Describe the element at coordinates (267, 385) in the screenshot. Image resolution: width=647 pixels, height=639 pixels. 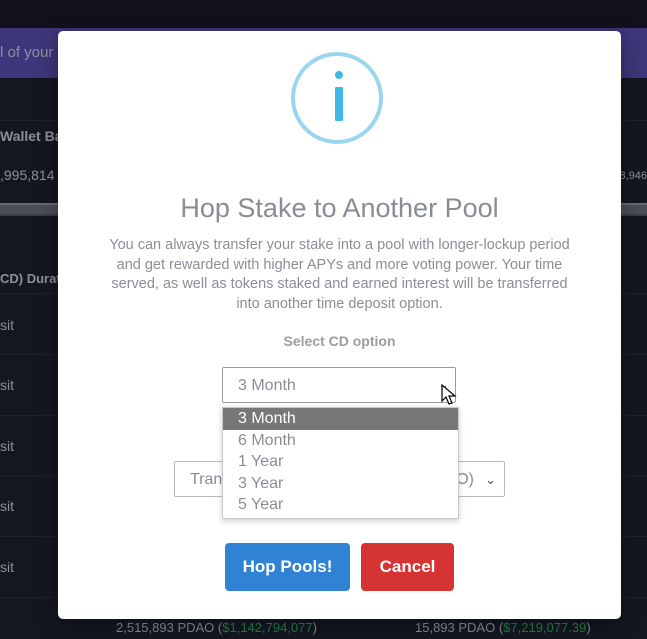
I see `cd-option-value: 3 Month` at that location.